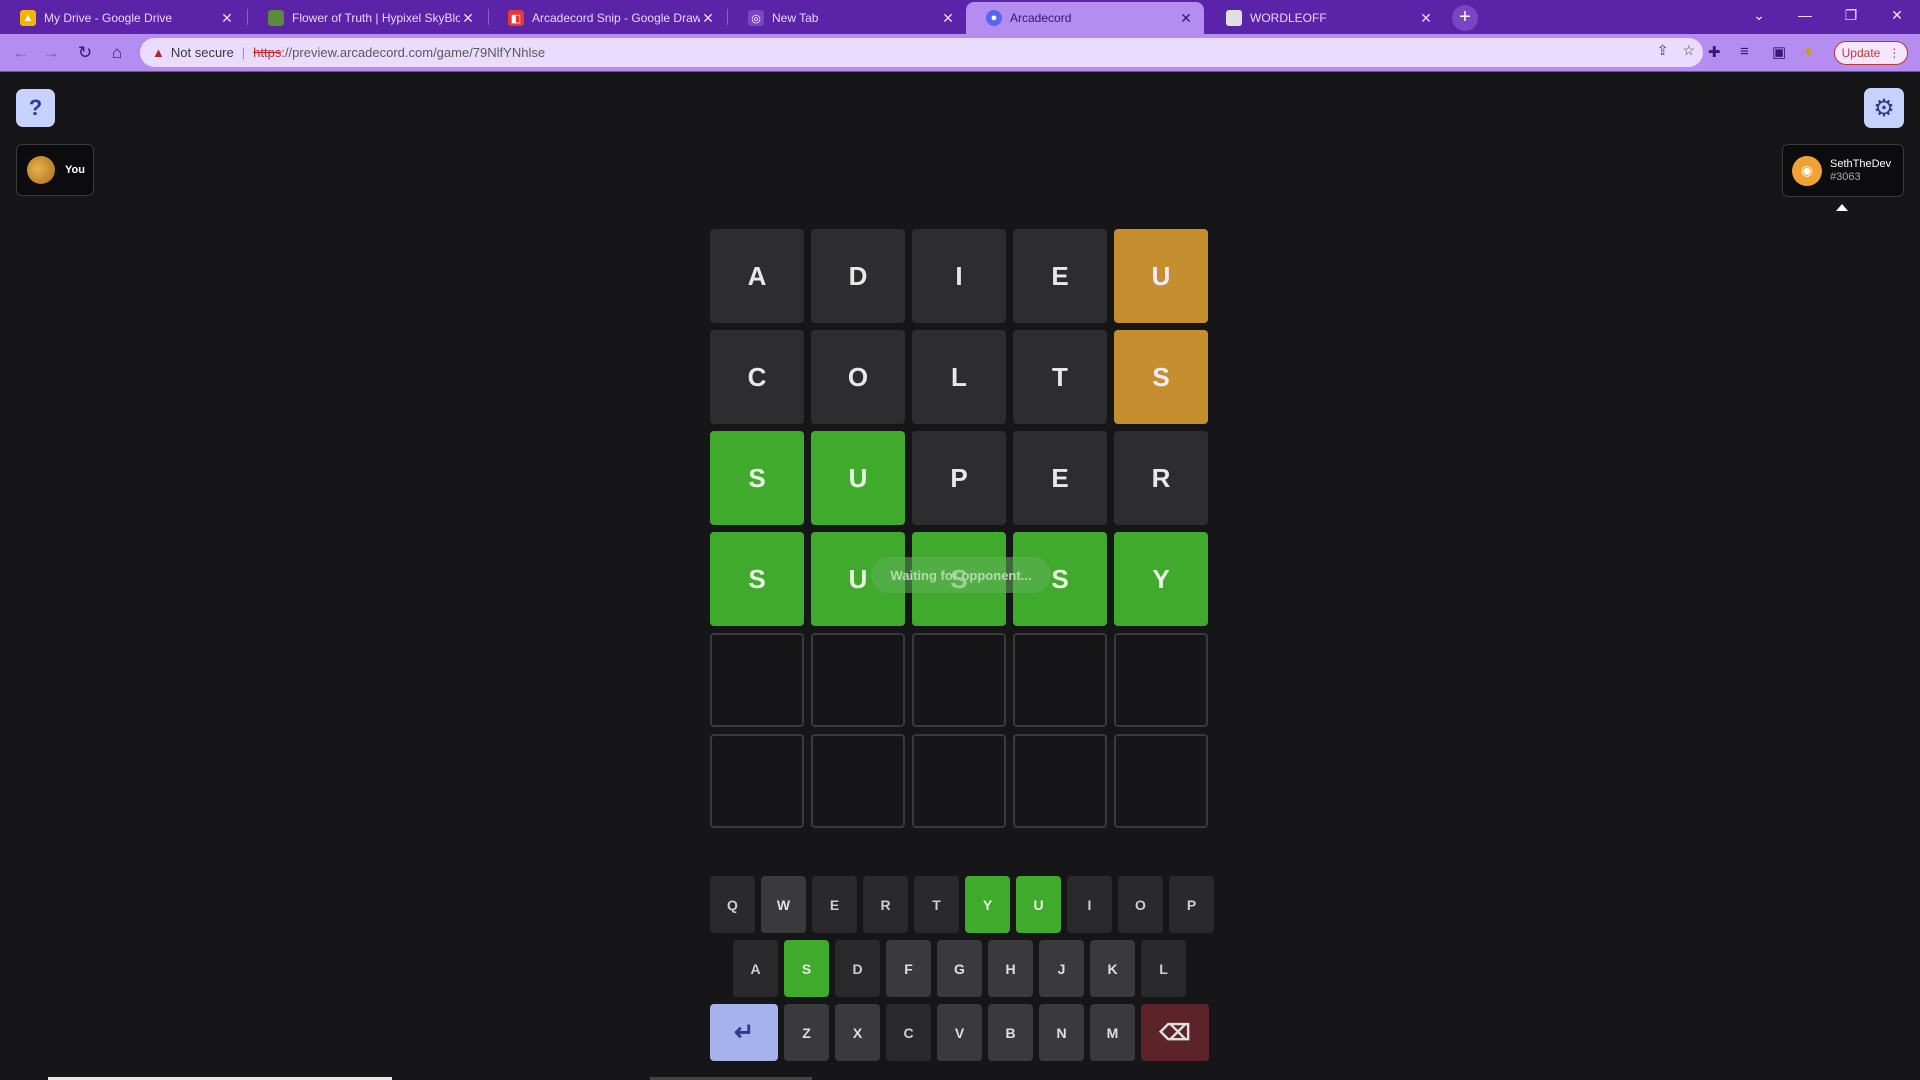 The height and width of the screenshot is (1080, 1920). What do you see at coordinates (267, 52) in the screenshot?
I see `url-scheme: https` at bounding box center [267, 52].